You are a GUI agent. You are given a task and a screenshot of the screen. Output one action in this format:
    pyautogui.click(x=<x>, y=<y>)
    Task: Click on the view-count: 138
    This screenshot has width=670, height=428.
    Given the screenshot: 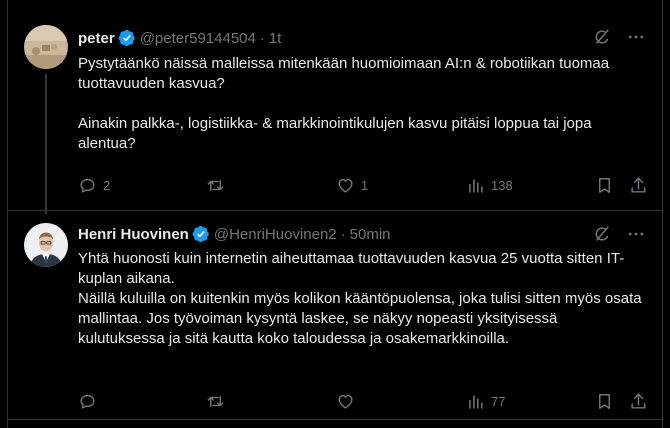 What is the action you would take?
    pyautogui.click(x=502, y=185)
    